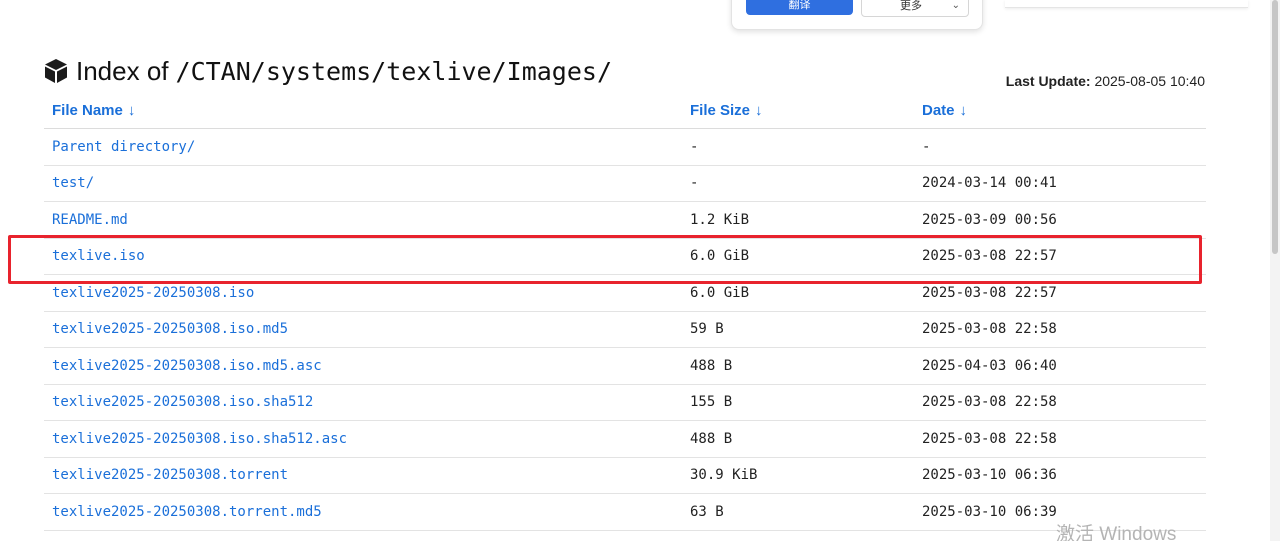 This screenshot has width=1280, height=541. I want to click on column-header-file-size: File Size ↓, so click(798, 110).